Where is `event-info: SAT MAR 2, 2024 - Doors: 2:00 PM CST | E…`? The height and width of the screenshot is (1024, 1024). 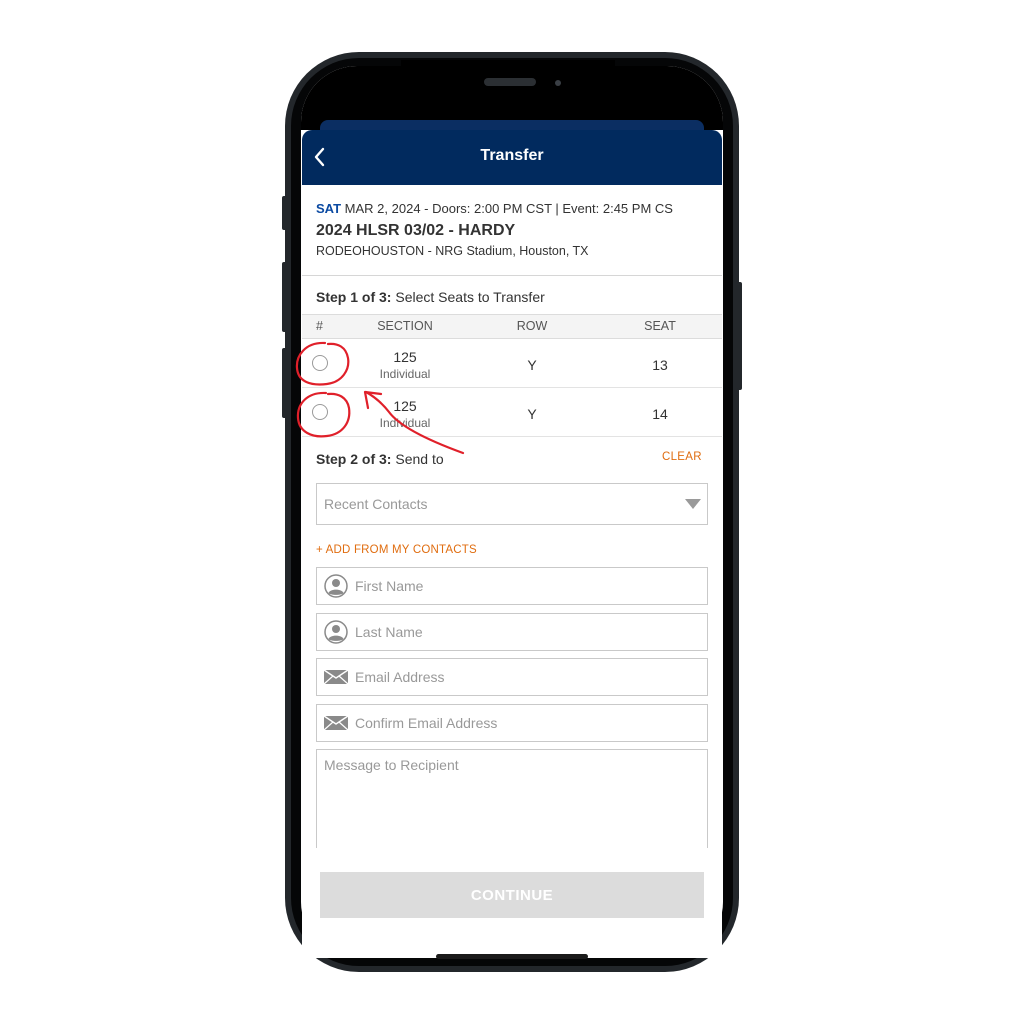
event-info: SAT MAR 2, 2024 - Doors: 2:00 PM CST | E… is located at coordinates (514, 229).